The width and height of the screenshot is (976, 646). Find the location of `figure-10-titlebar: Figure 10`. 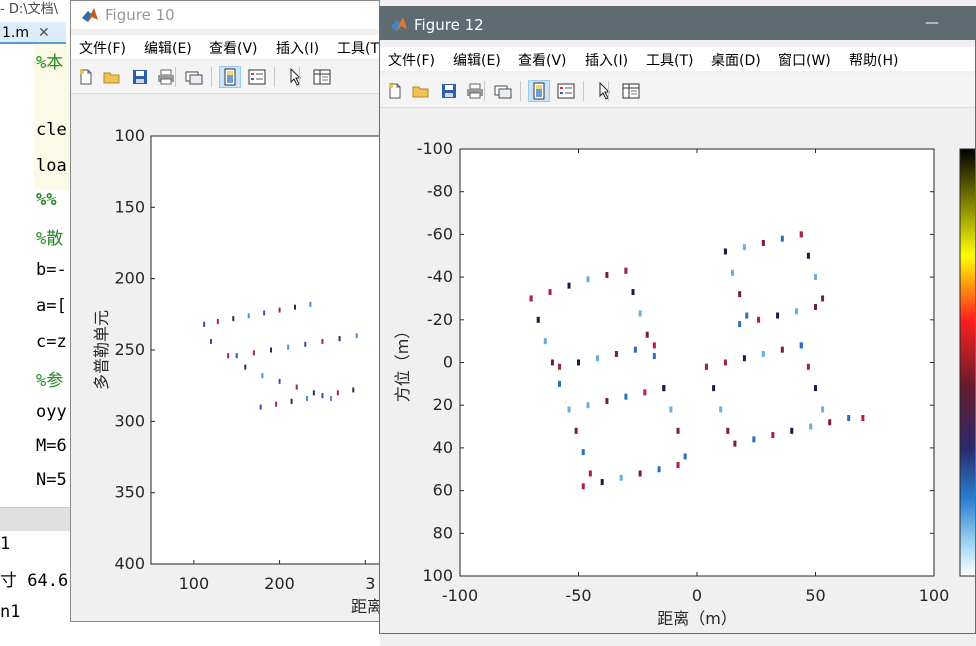

figure-10-titlebar: Figure 10 is located at coordinates (225, 15).